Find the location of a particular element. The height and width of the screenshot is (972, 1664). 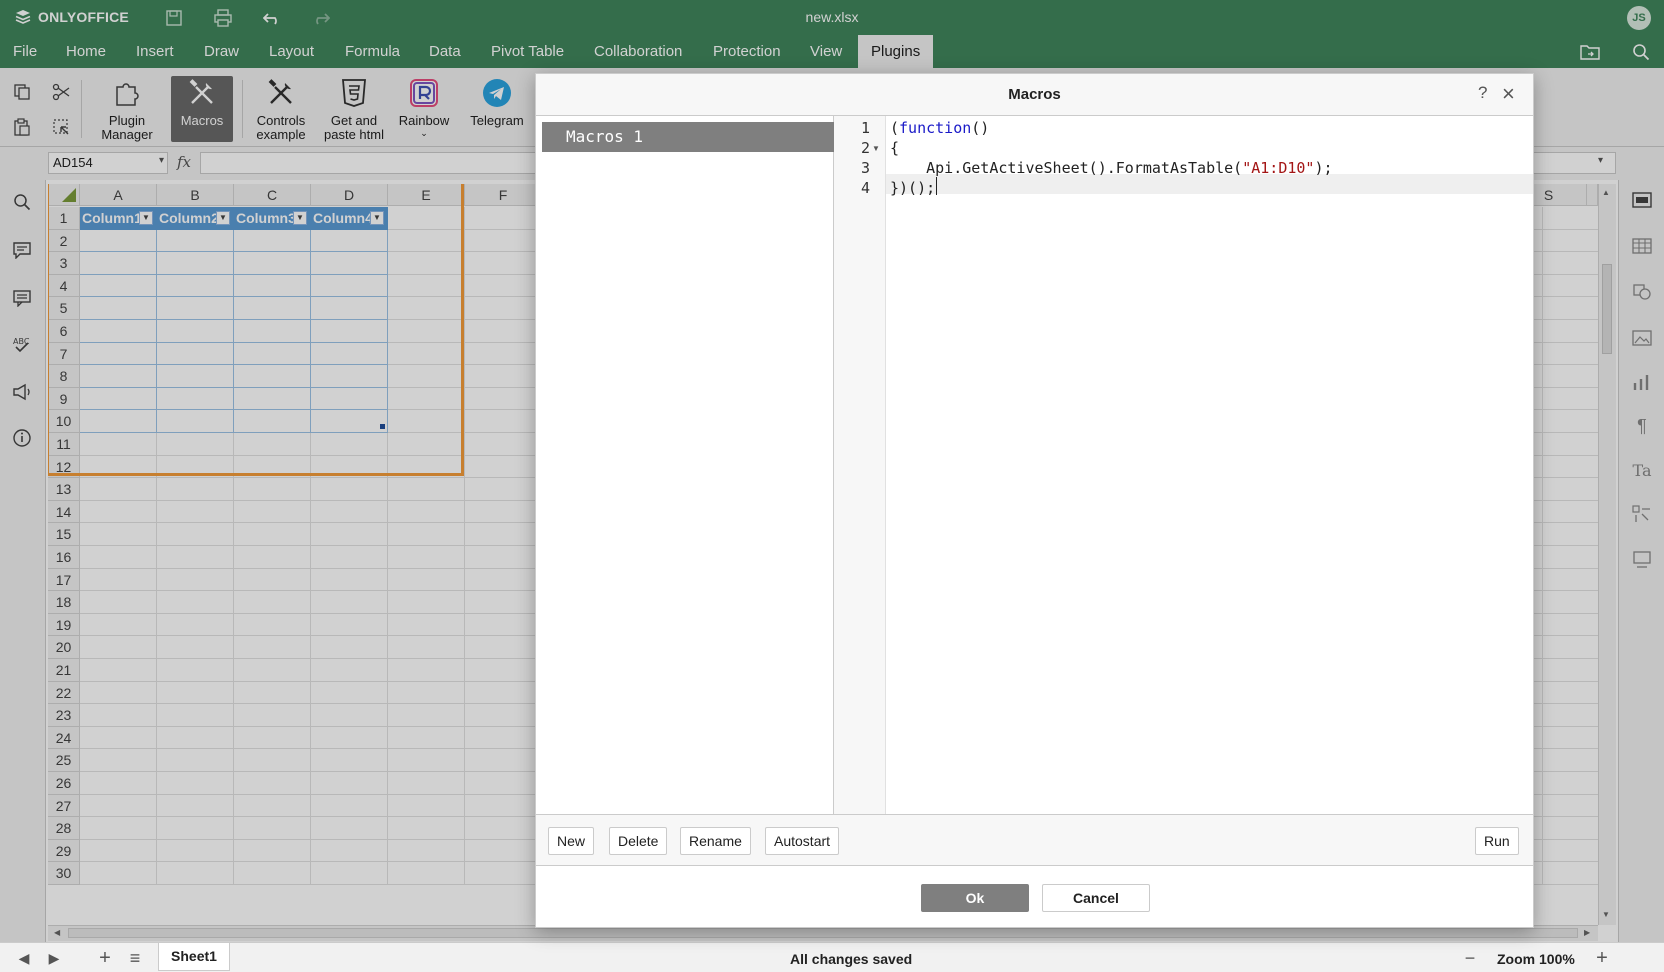

copy-icon is located at coordinates (22, 92).